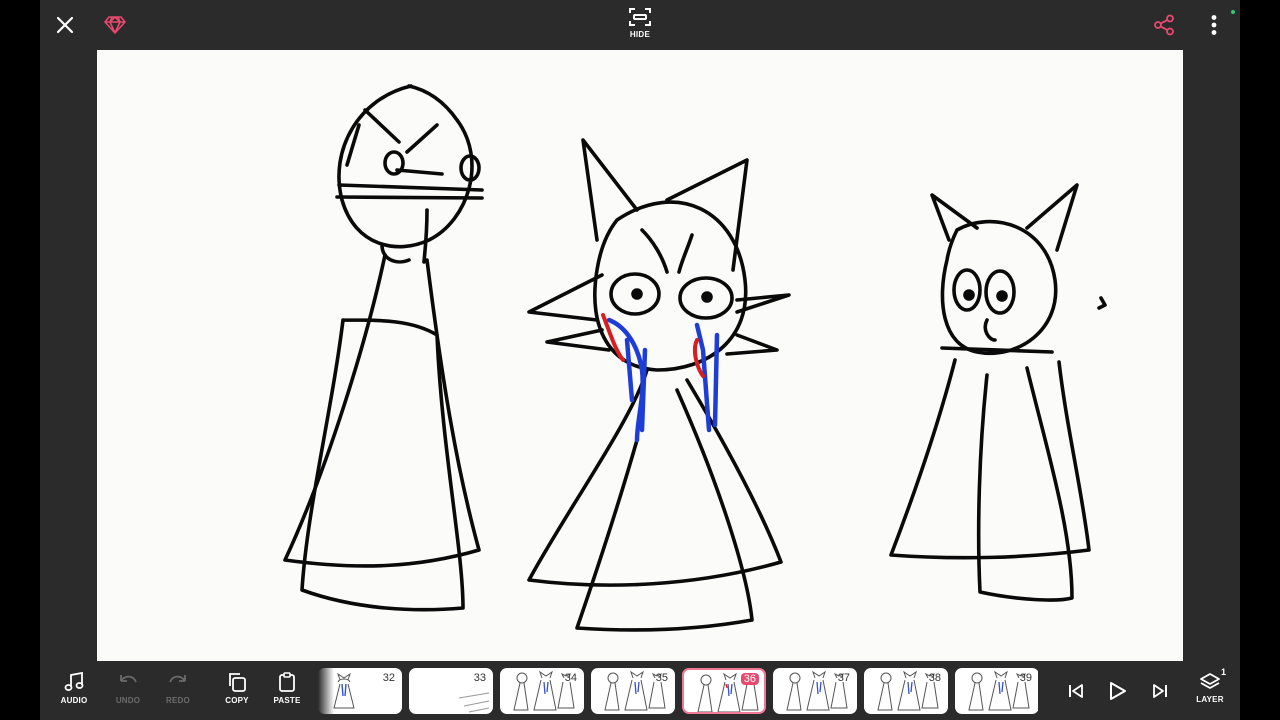 The width and height of the screenshot is (1280, 720). Describe the element at coordinates (74, 681) in the screenshot. I see `music-note-icon` at that location.